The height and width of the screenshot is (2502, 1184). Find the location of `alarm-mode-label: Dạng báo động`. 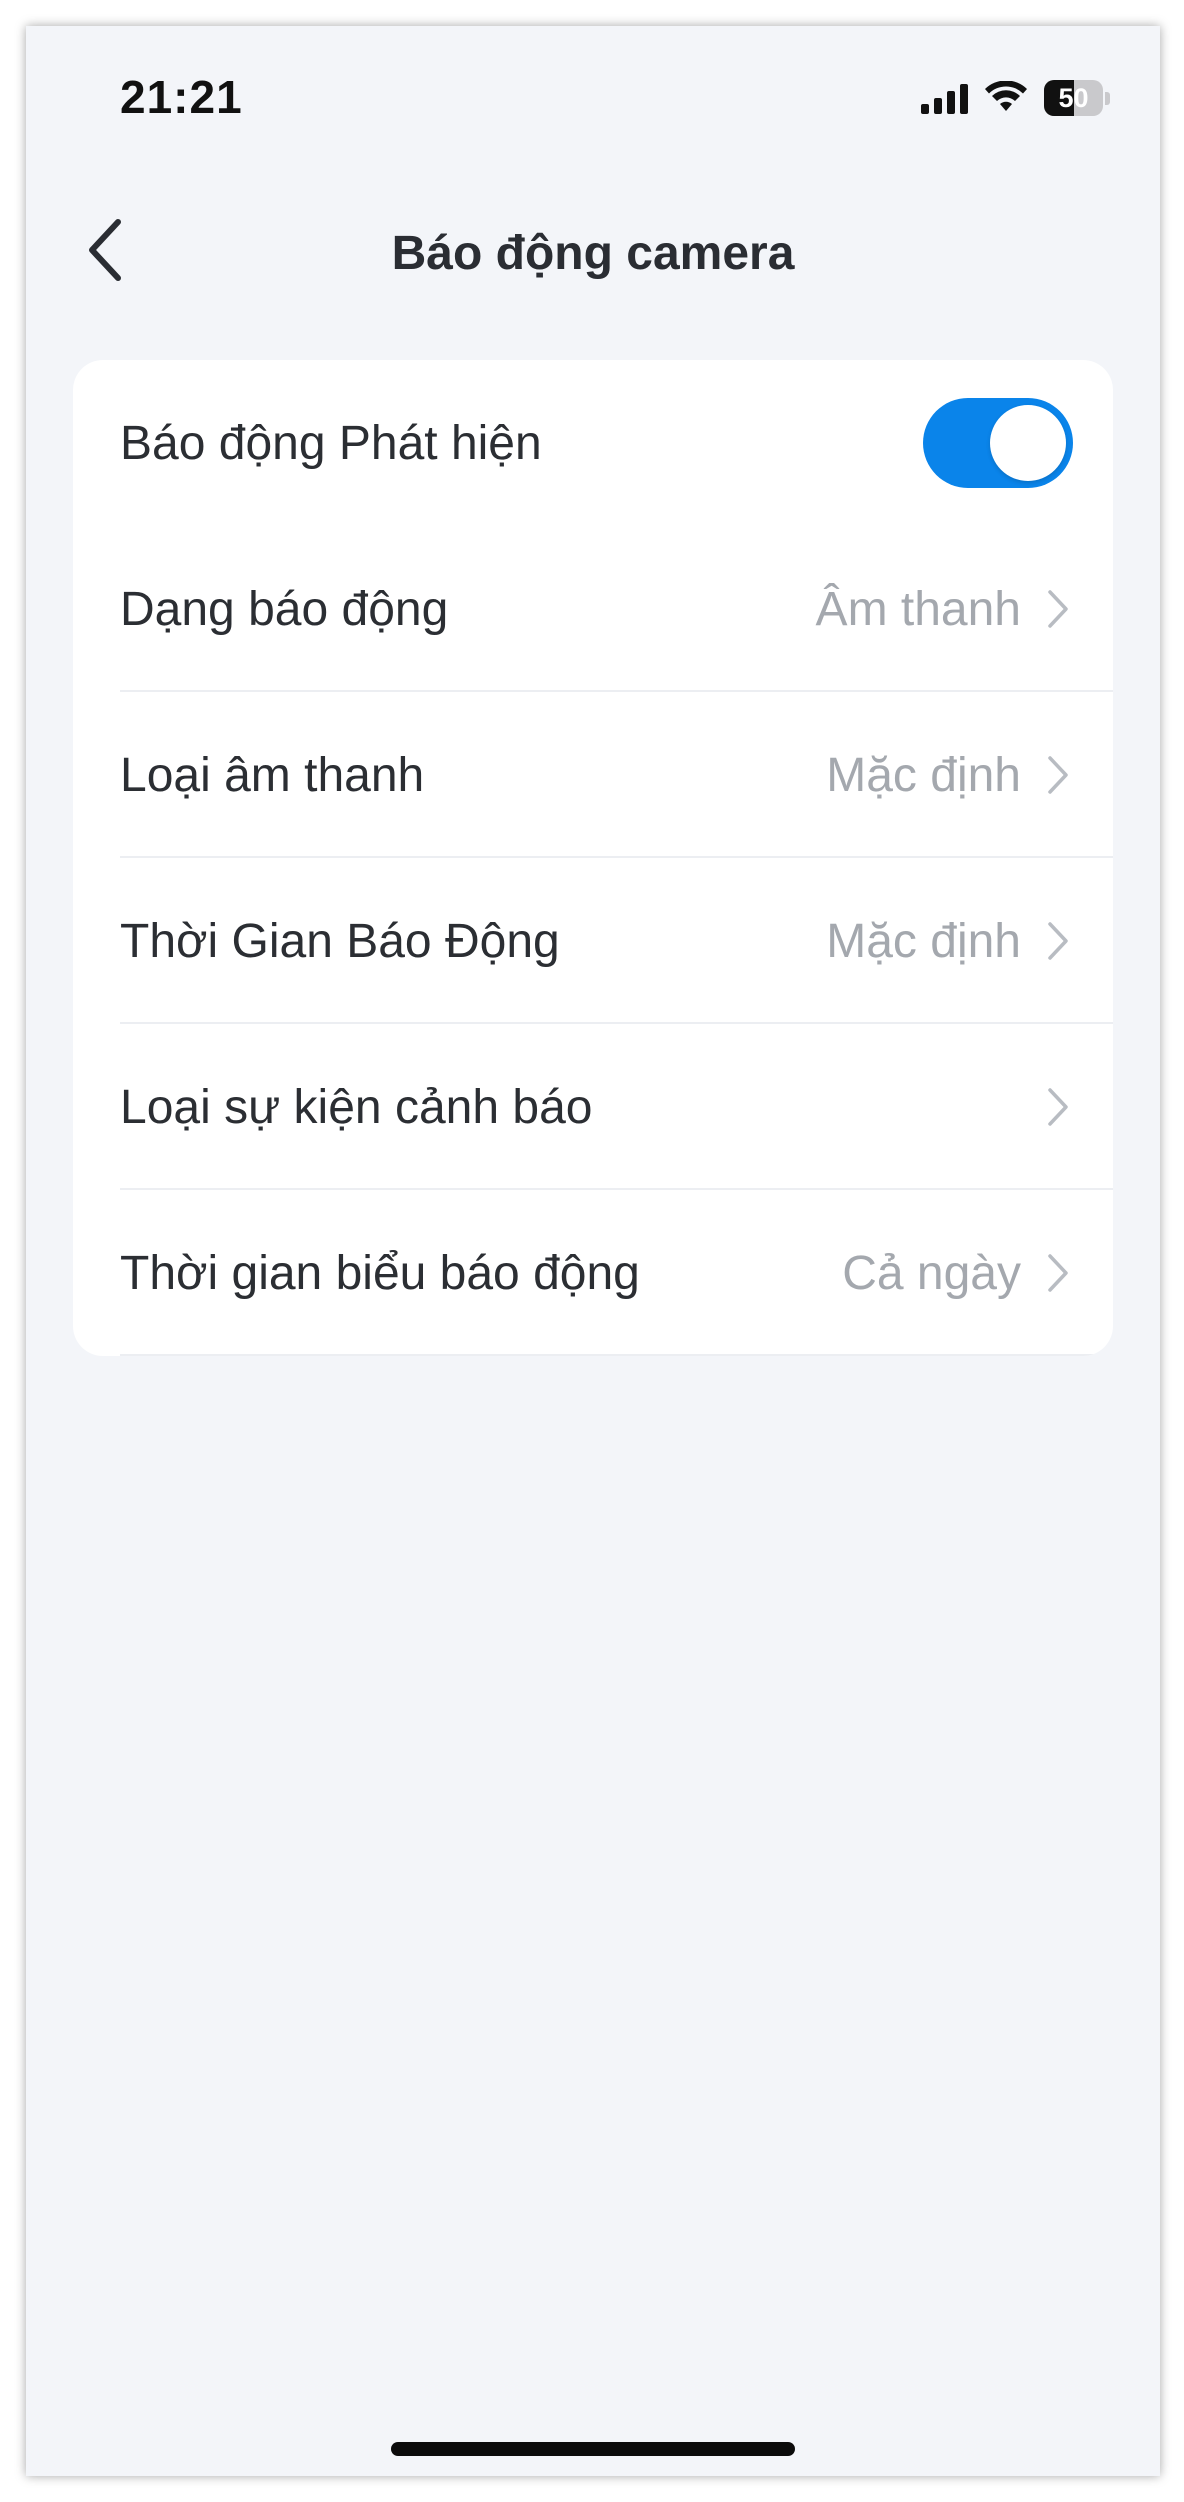

alarm-mode-label: Dạng báo động is located at coordinates (284, 609).